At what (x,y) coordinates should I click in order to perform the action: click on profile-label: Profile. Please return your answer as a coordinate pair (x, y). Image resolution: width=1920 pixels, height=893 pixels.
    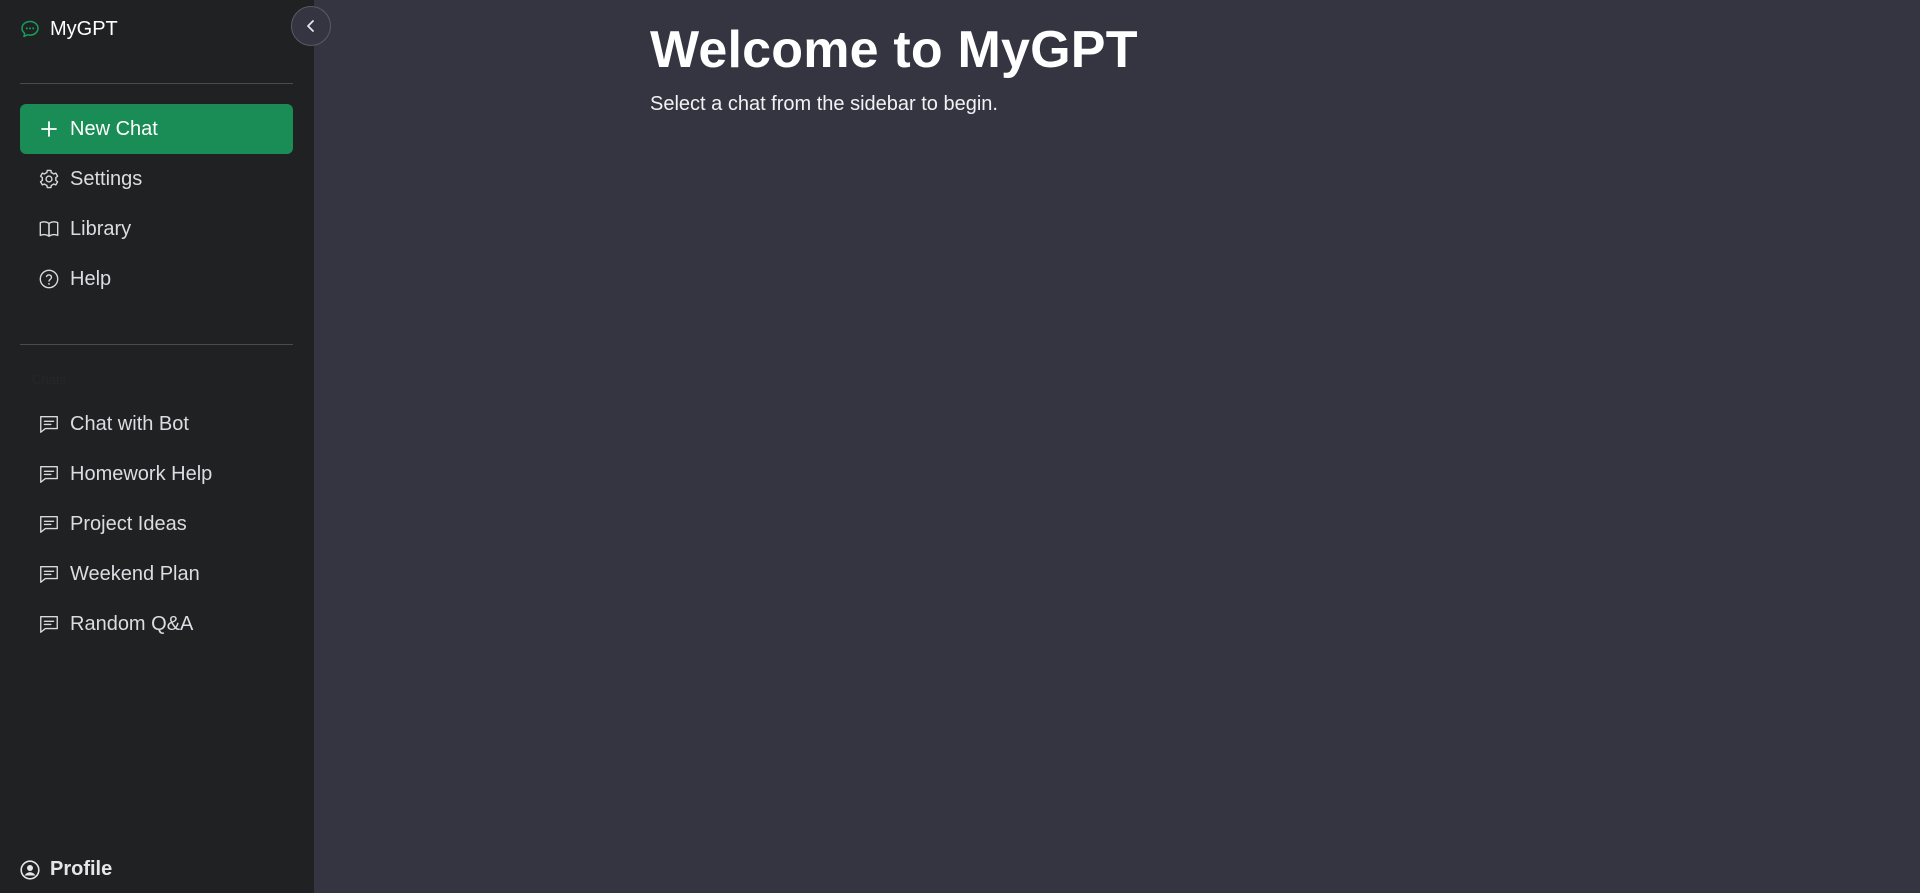
    Looking at the image, I should click on (81, 869).